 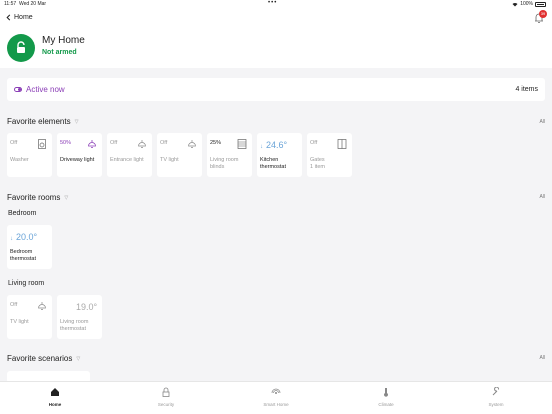 I want to click on thermostat-value: ↓ 20.0°, so click(x=24, y=237).